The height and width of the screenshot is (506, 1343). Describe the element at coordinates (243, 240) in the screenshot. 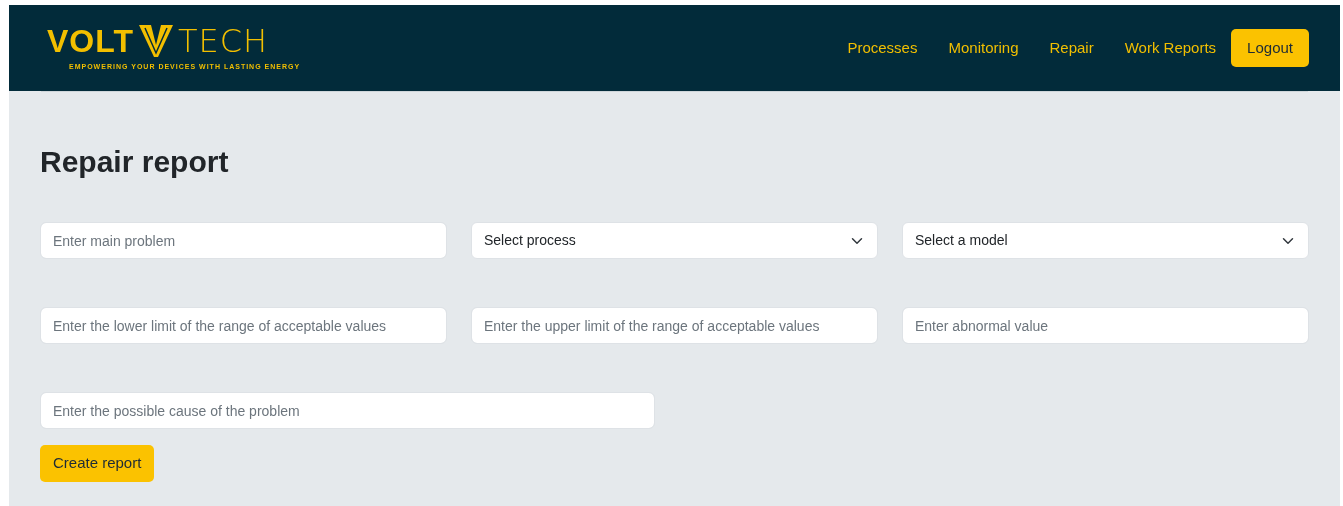

I see `input-field: Enter main problem` at that location.